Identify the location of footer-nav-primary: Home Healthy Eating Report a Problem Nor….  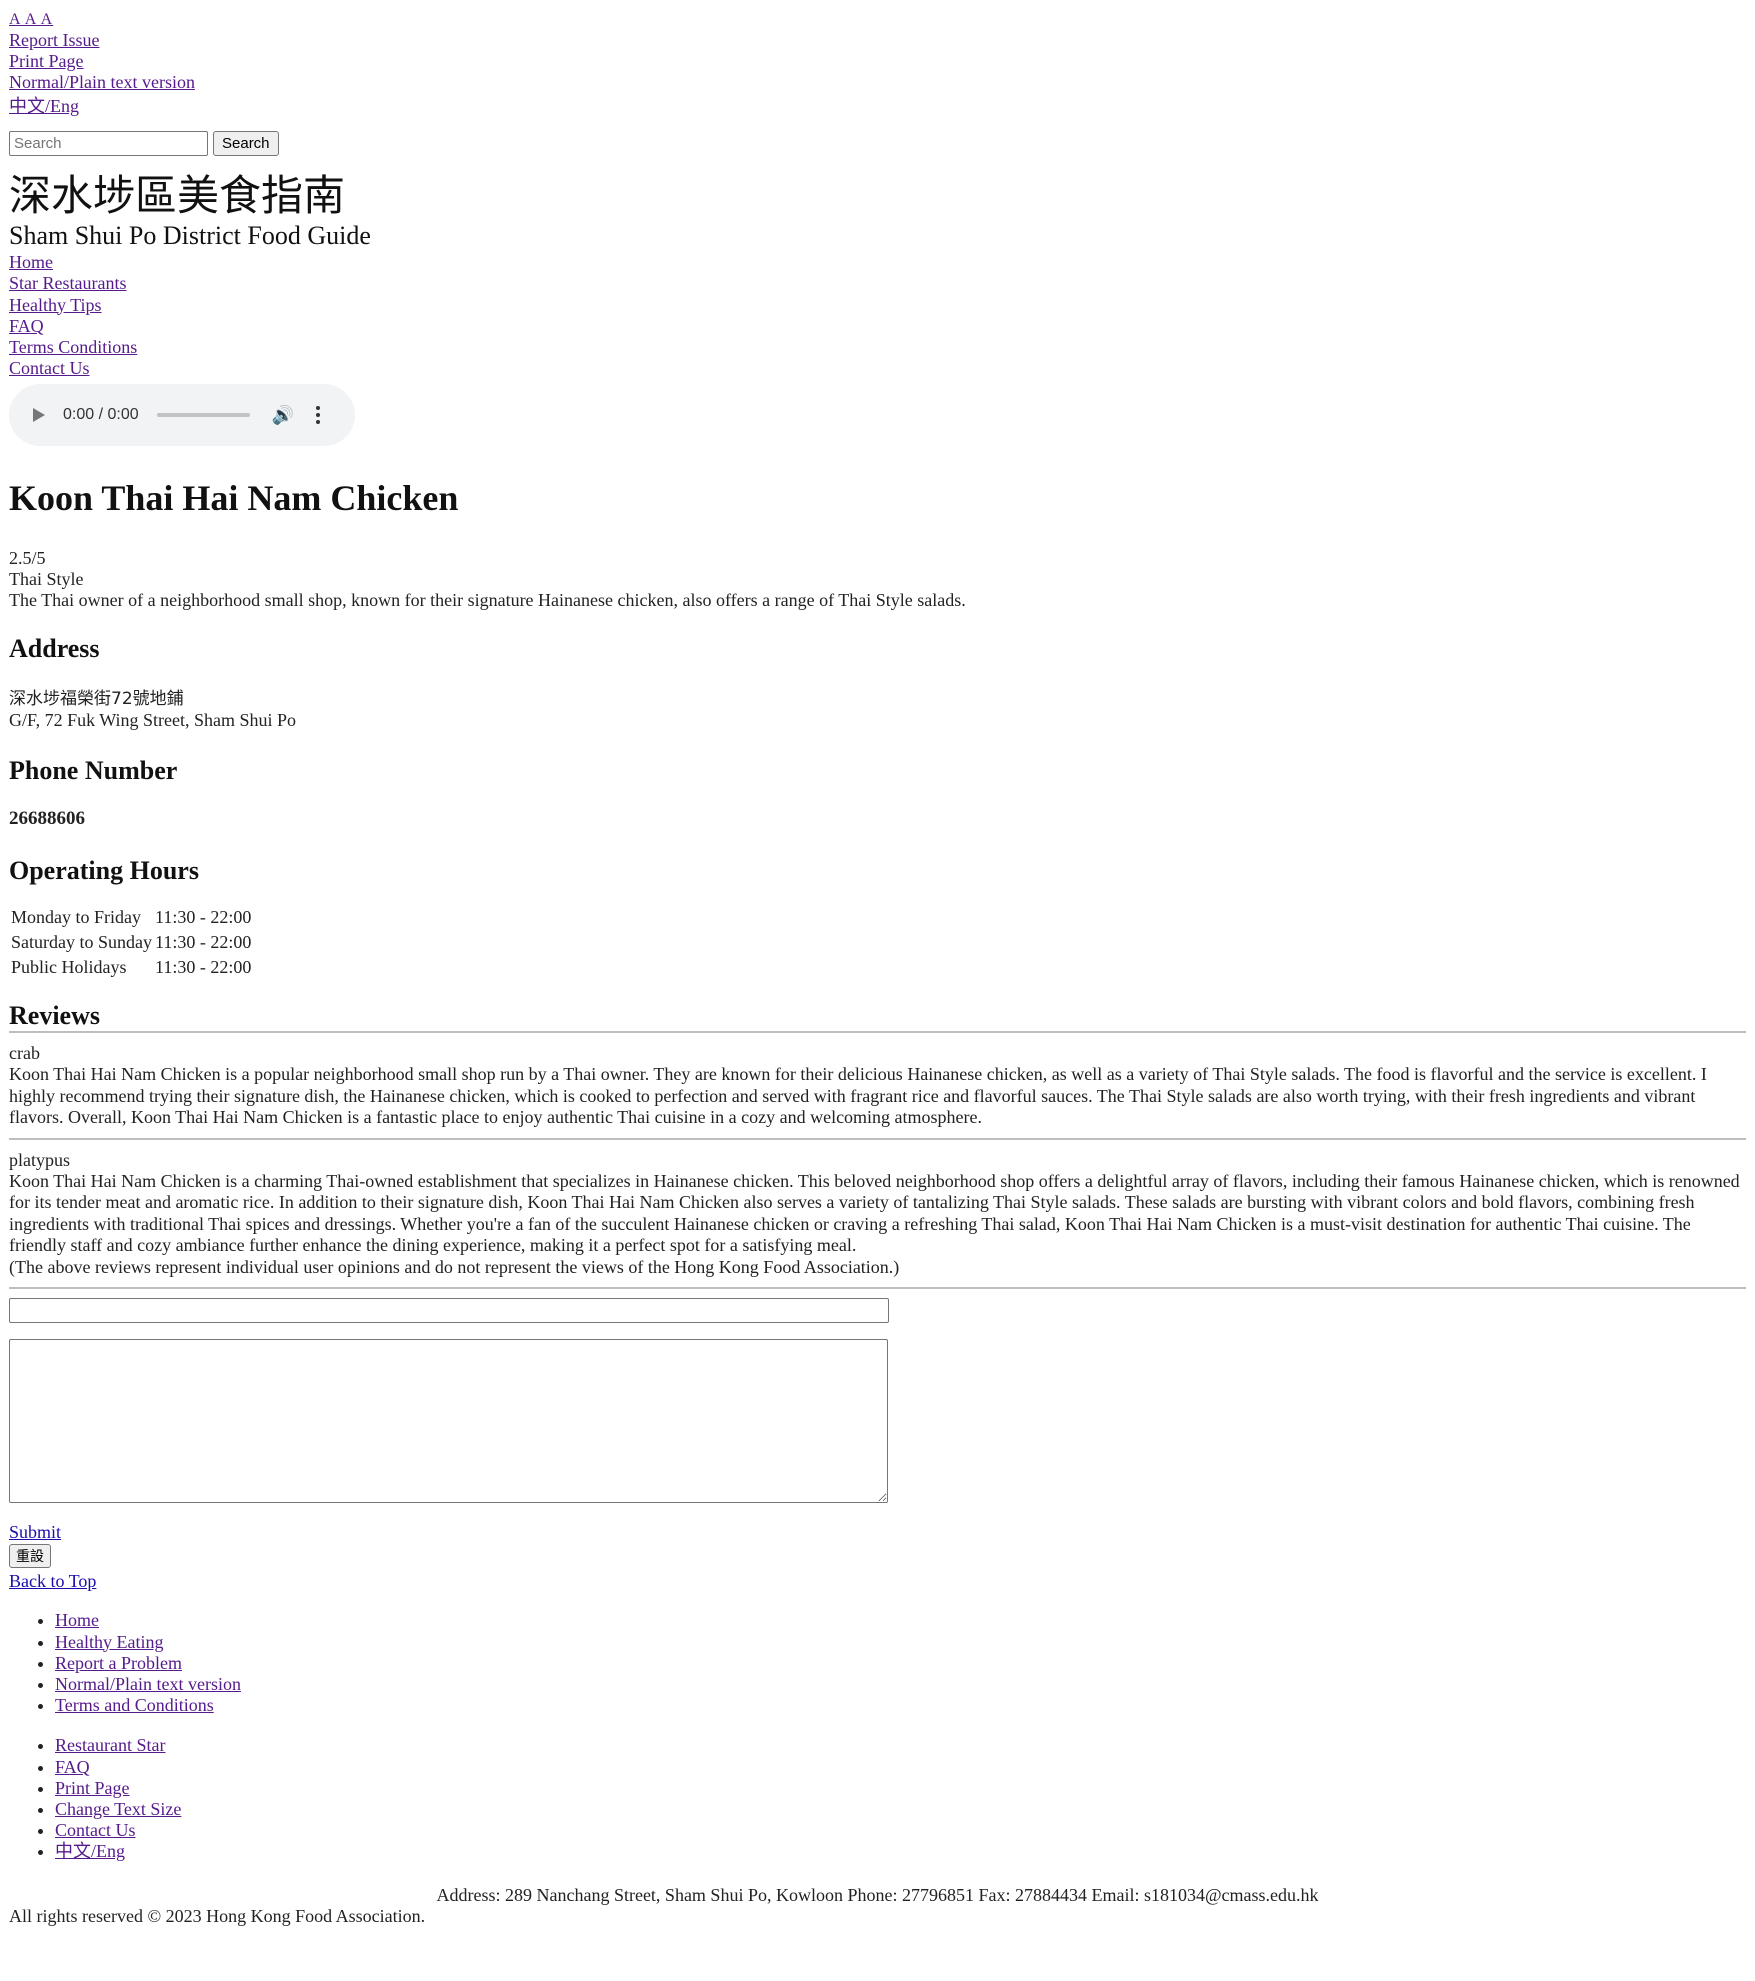
(877, 1663).